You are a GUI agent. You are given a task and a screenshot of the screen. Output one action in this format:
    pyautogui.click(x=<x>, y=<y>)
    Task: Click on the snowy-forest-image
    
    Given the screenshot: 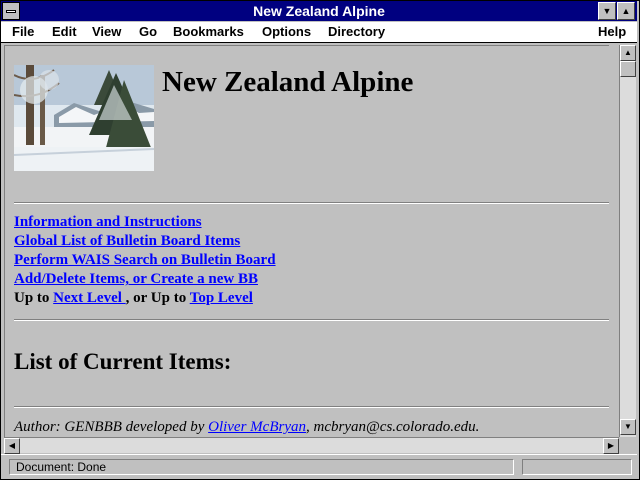 What is the action you would take?
    pyautogui.click(x=84, y=118)
    